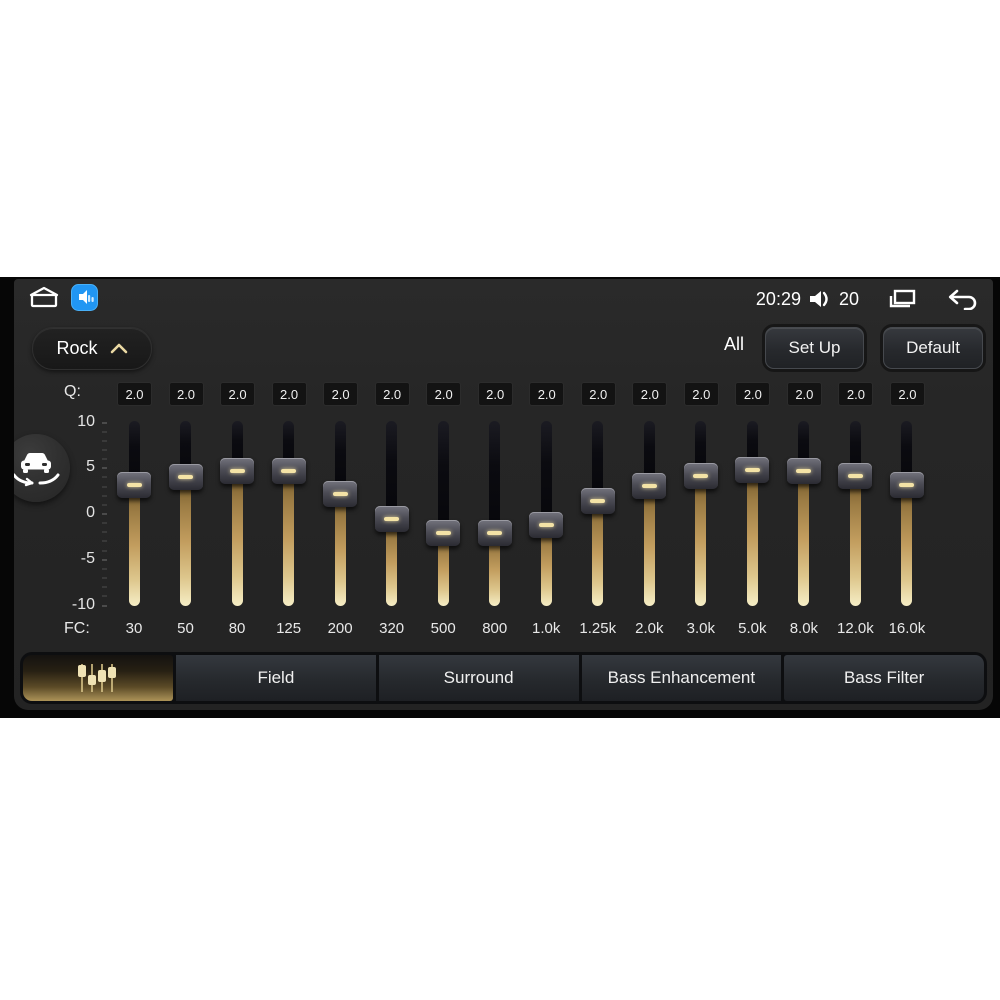  Describe the element at coordinates (84, 297) in the screenshot. I see `eq-app-icon` at that location.